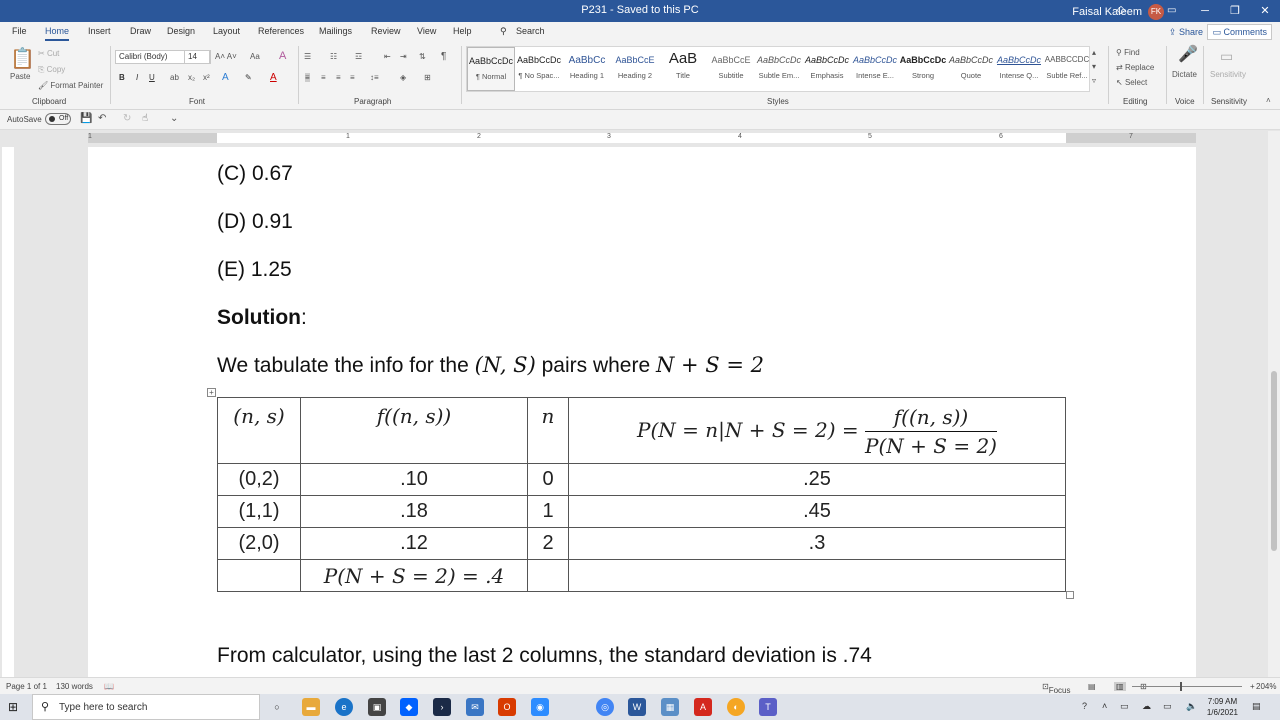 This screenshot has width=1280, height=720. What do you see at coordinates (333, 56) in the screenshot?
I see `numbering-icon: ☷` at bounding box center [333, 56].